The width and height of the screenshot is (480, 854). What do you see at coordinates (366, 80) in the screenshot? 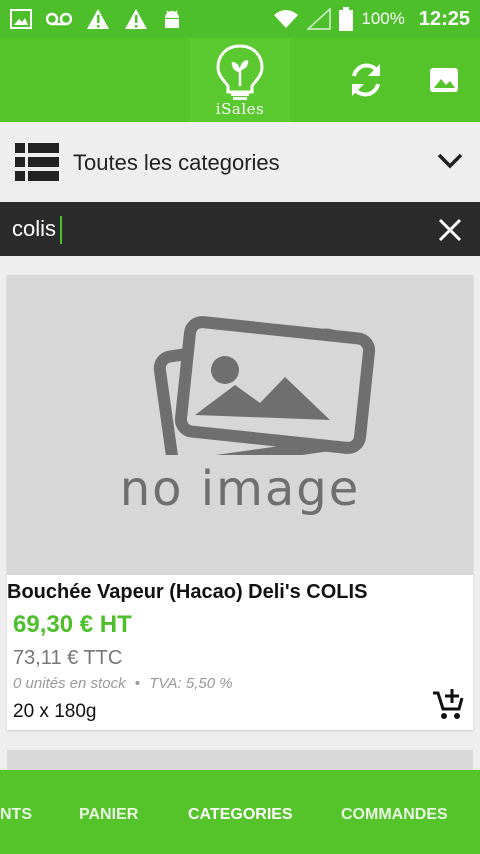
I see `refresh-button` at bounding box center [366, 80].